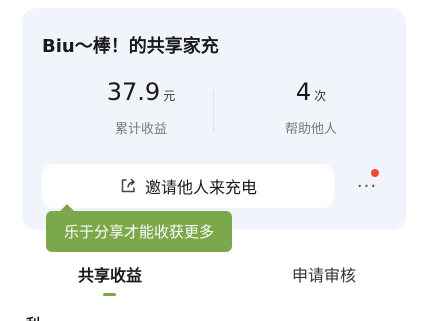  Describe the element at coordinates (310, 129) in the screenshot. I see `helped-others-label: 帮助他人` at that location.